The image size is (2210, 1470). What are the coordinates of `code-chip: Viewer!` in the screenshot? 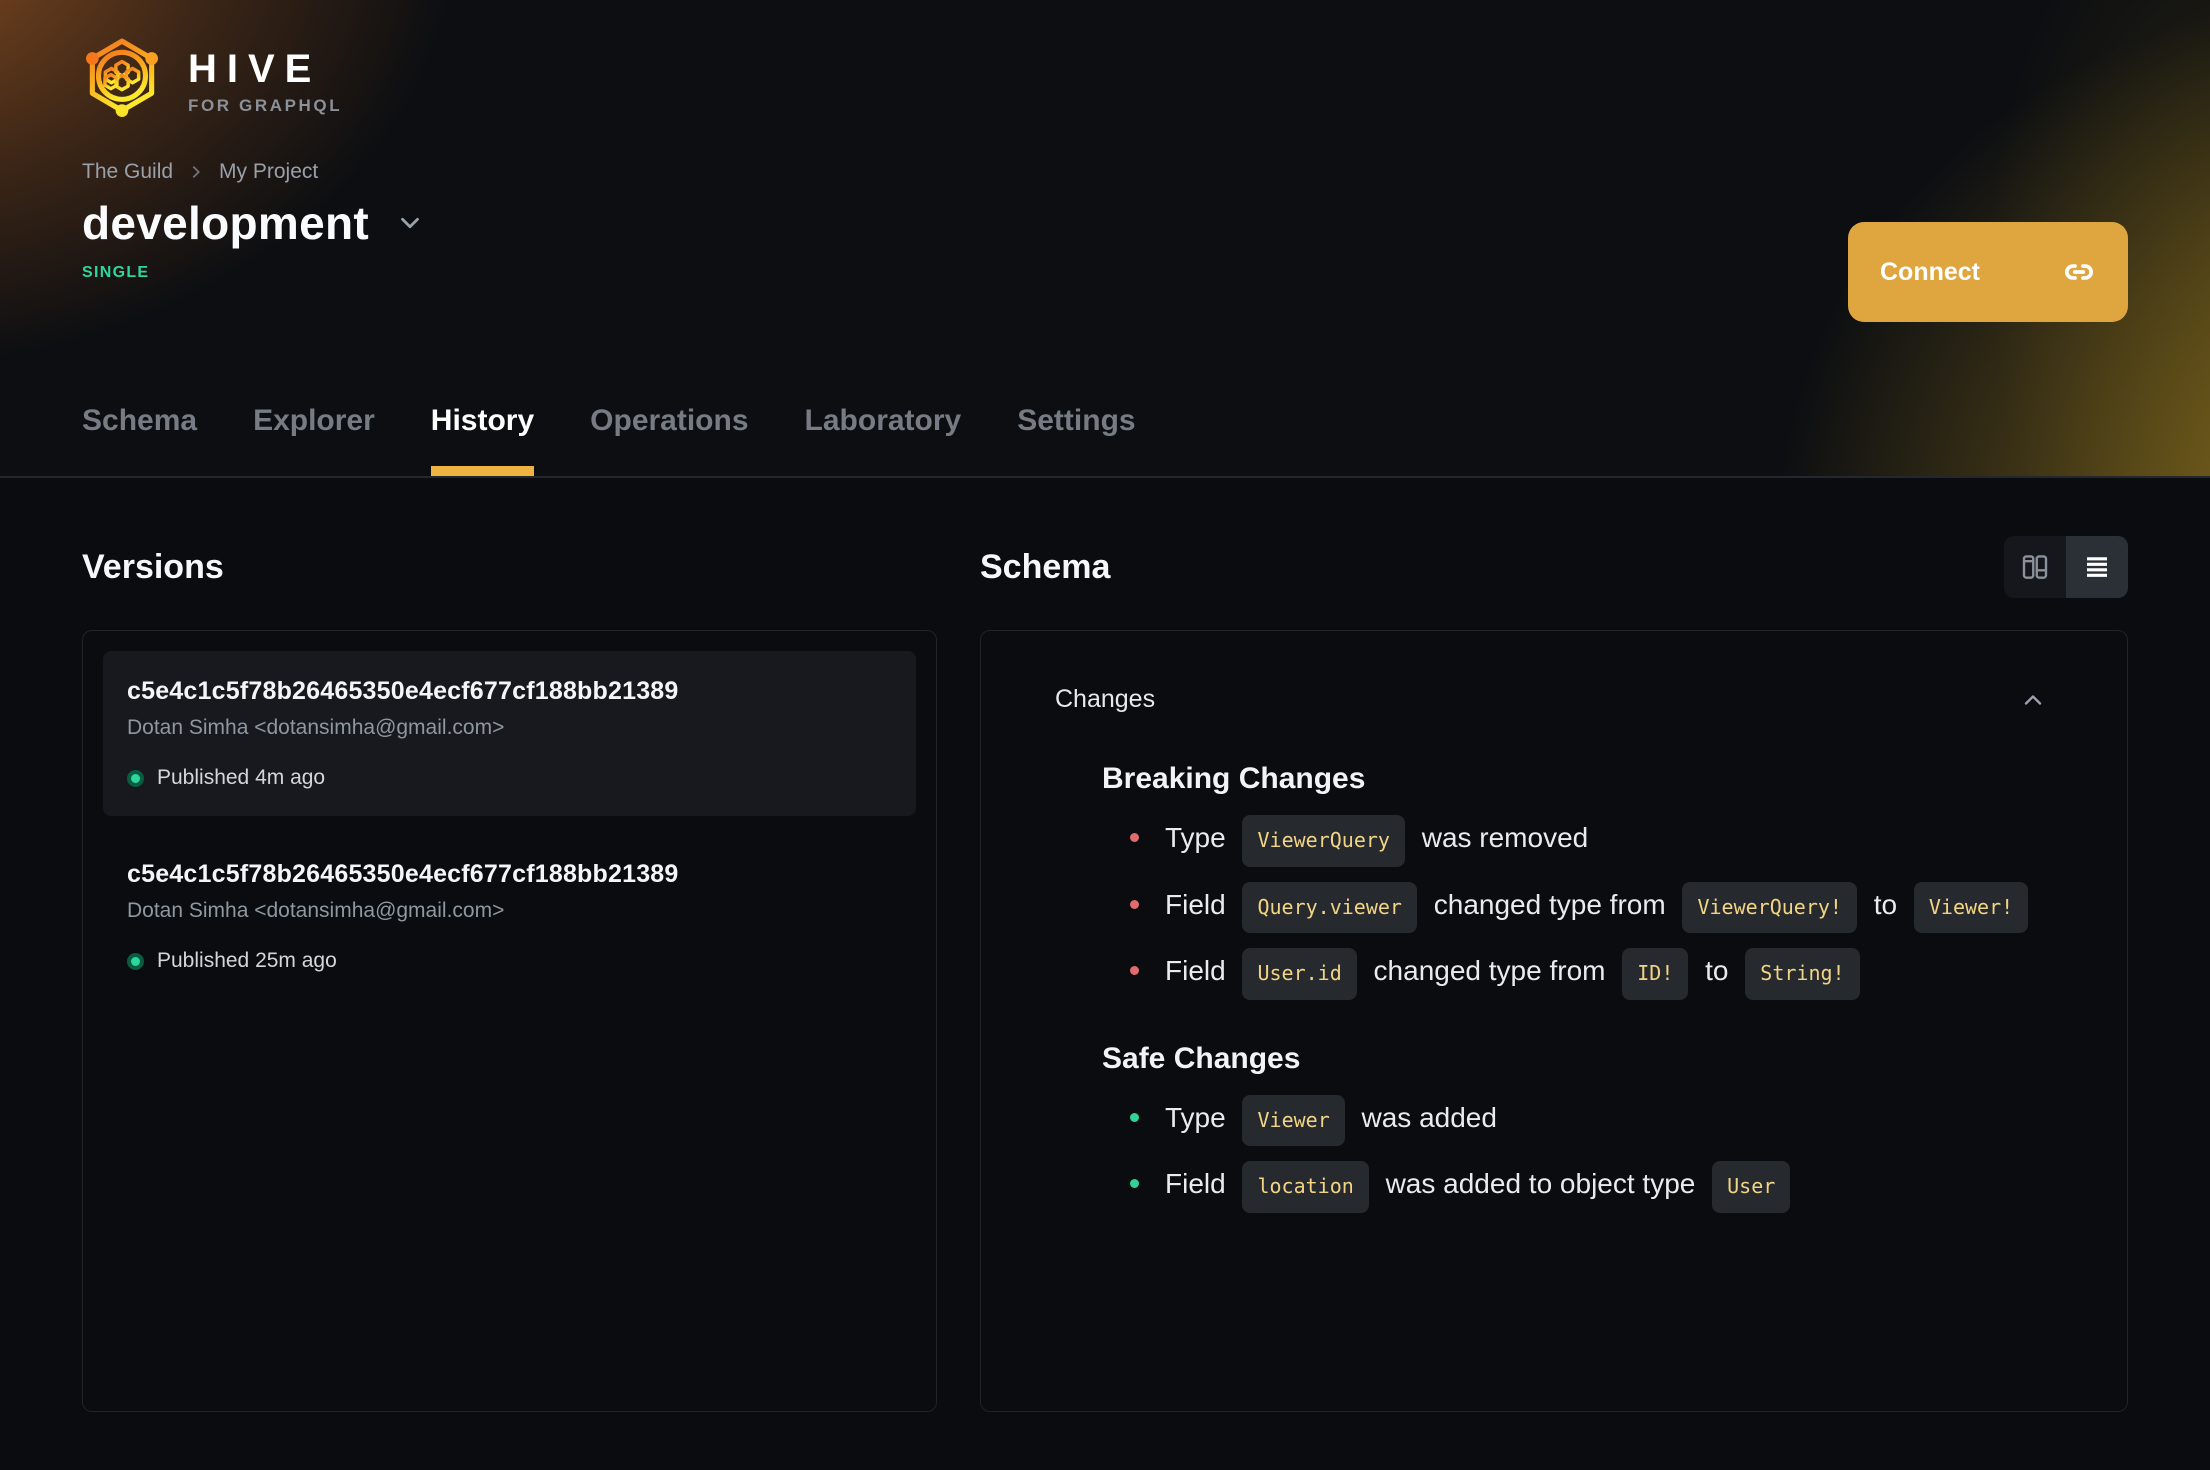 It's located at (1971, 907).